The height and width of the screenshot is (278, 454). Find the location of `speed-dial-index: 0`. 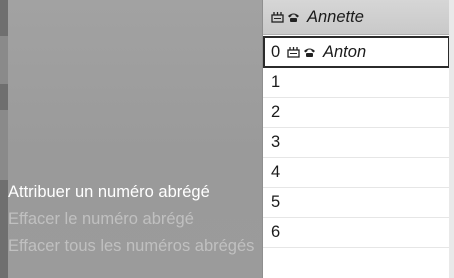

speed-dial-index: 0 is located at coordinates (276, 51).